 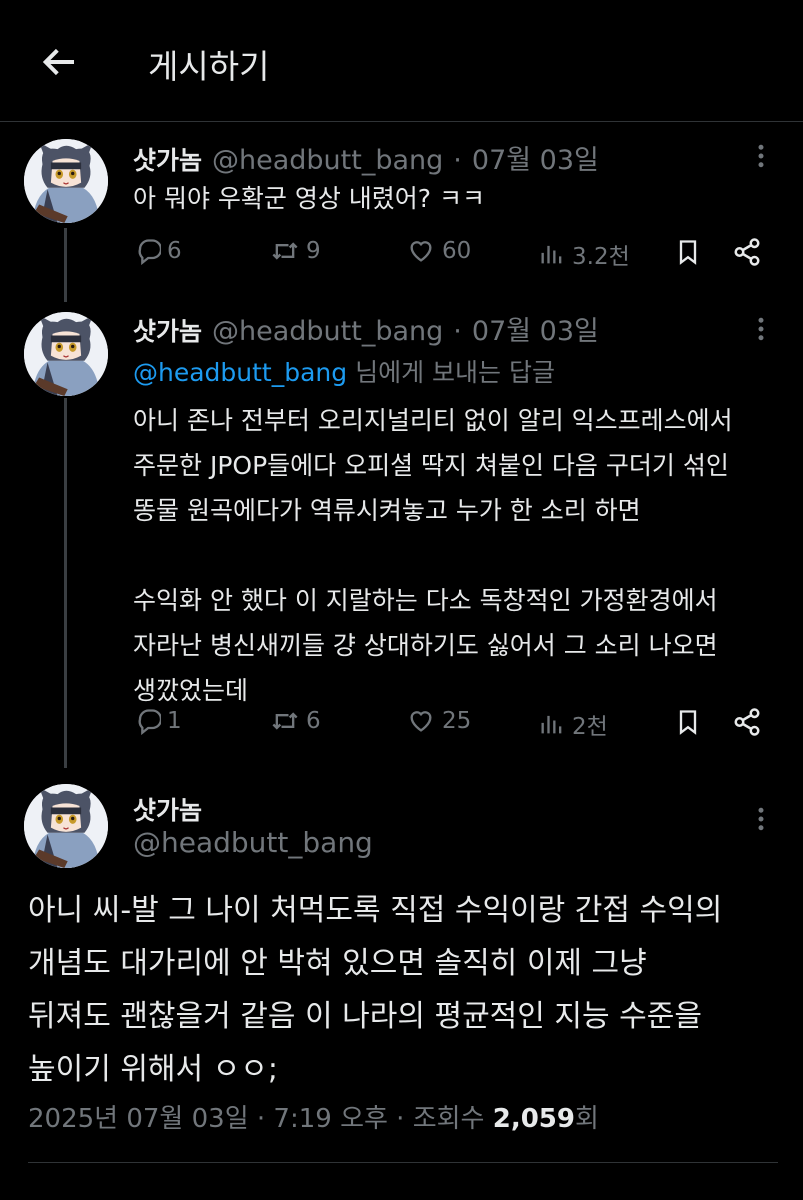 I want to click on back-button, so click(x=59, y=62).